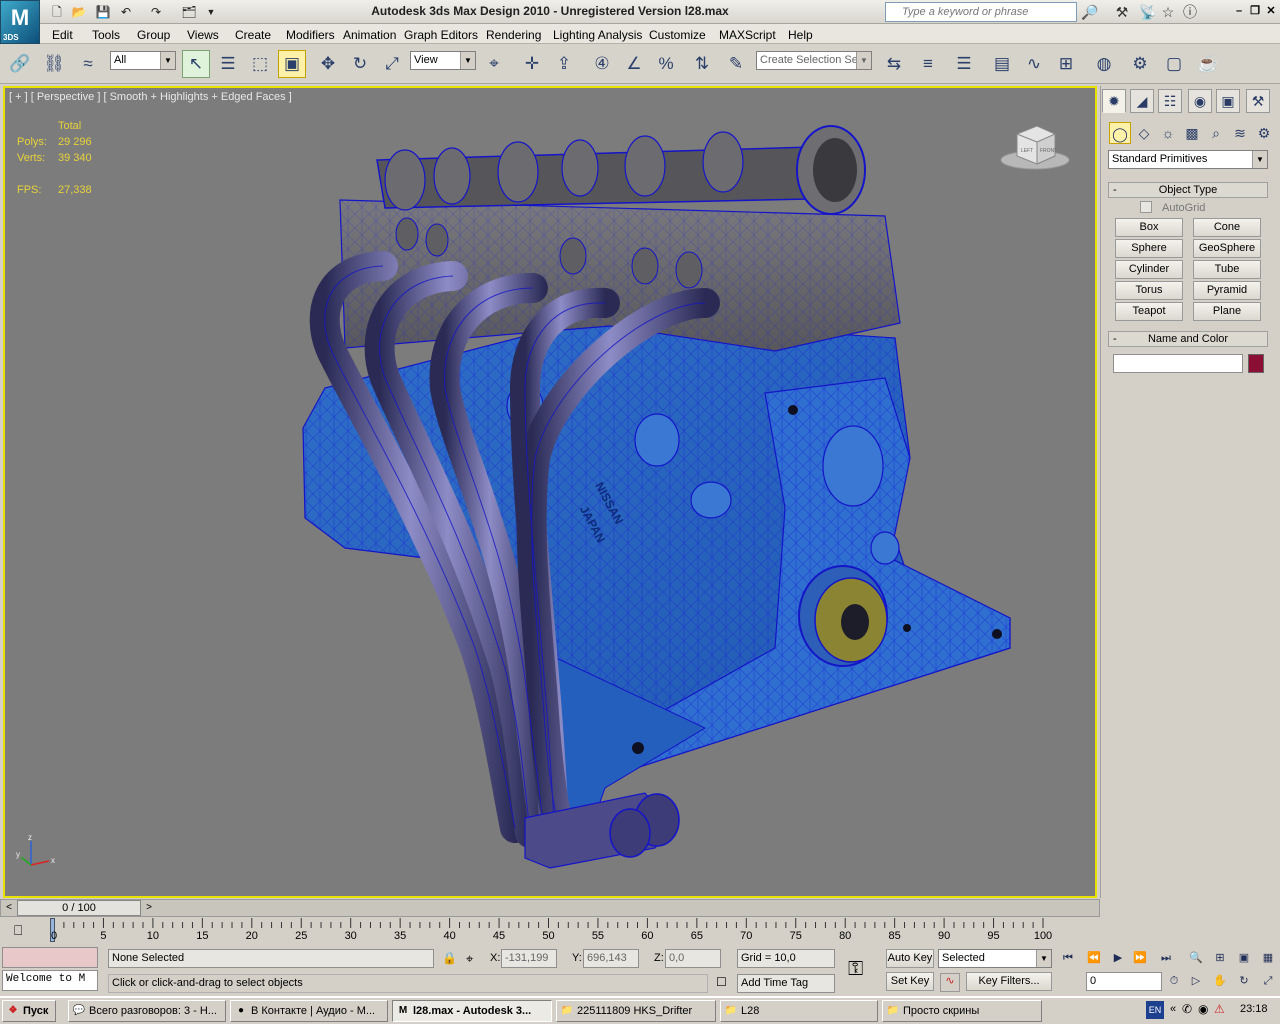  What do you see at coordinates (1114, 101) in the screenshot?
I see `create-tab-icon: ✹` at bounding box center [1114, 101].